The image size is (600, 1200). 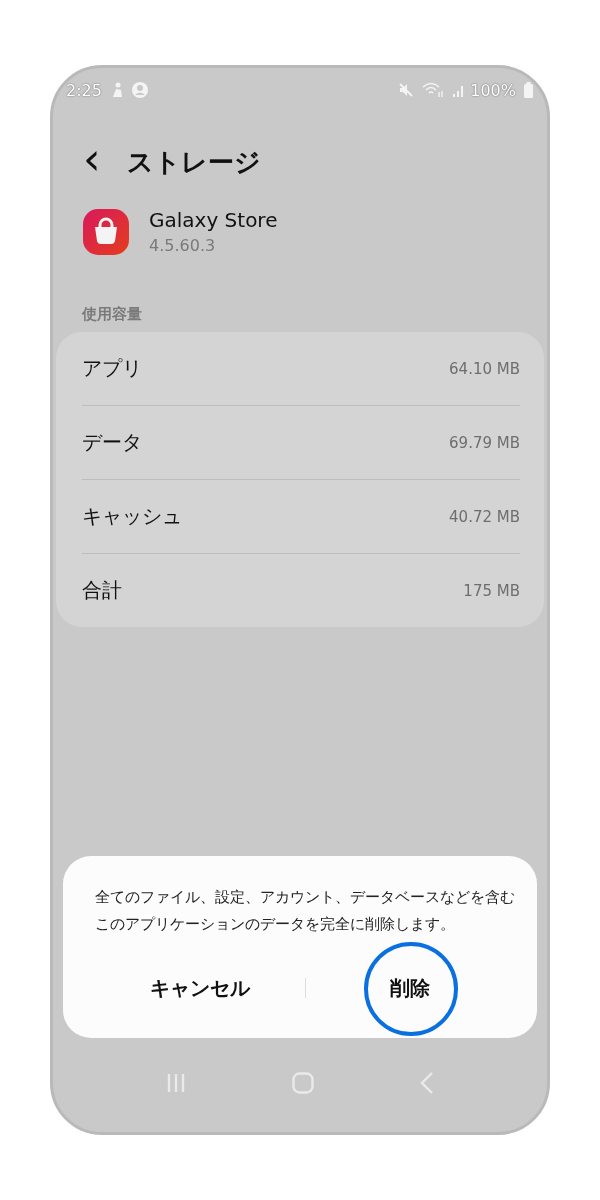 What do you see at coordinates (528, 90) in the screenshot?
I see `battery-icon` at bounding box center [528, 90].